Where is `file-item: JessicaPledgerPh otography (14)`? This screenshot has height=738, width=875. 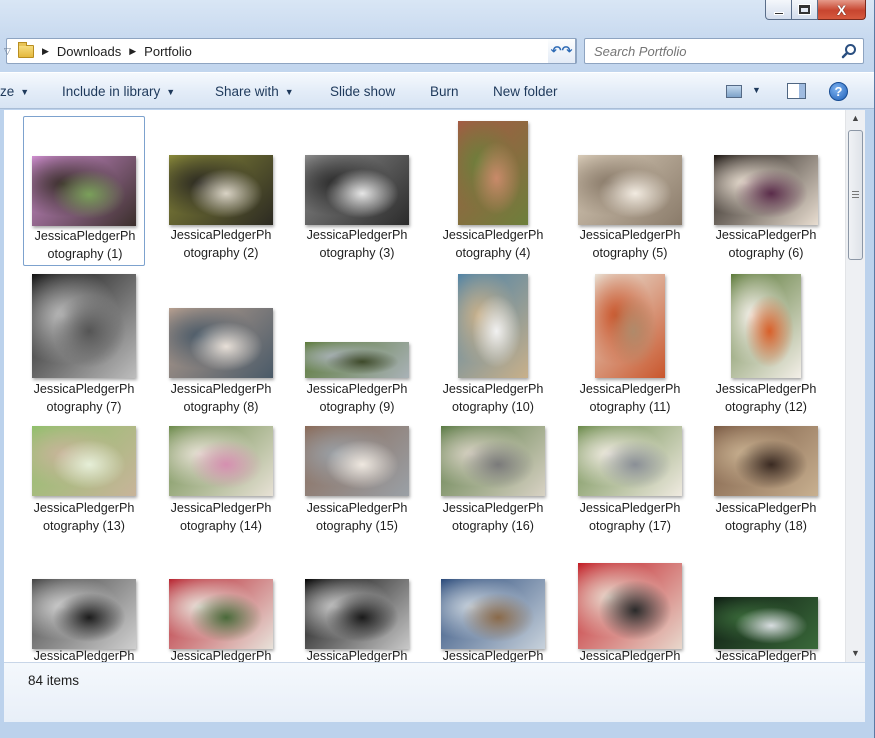 file-item: JessicaPledgerPh otography (14) is located at coordinates (221, 491).